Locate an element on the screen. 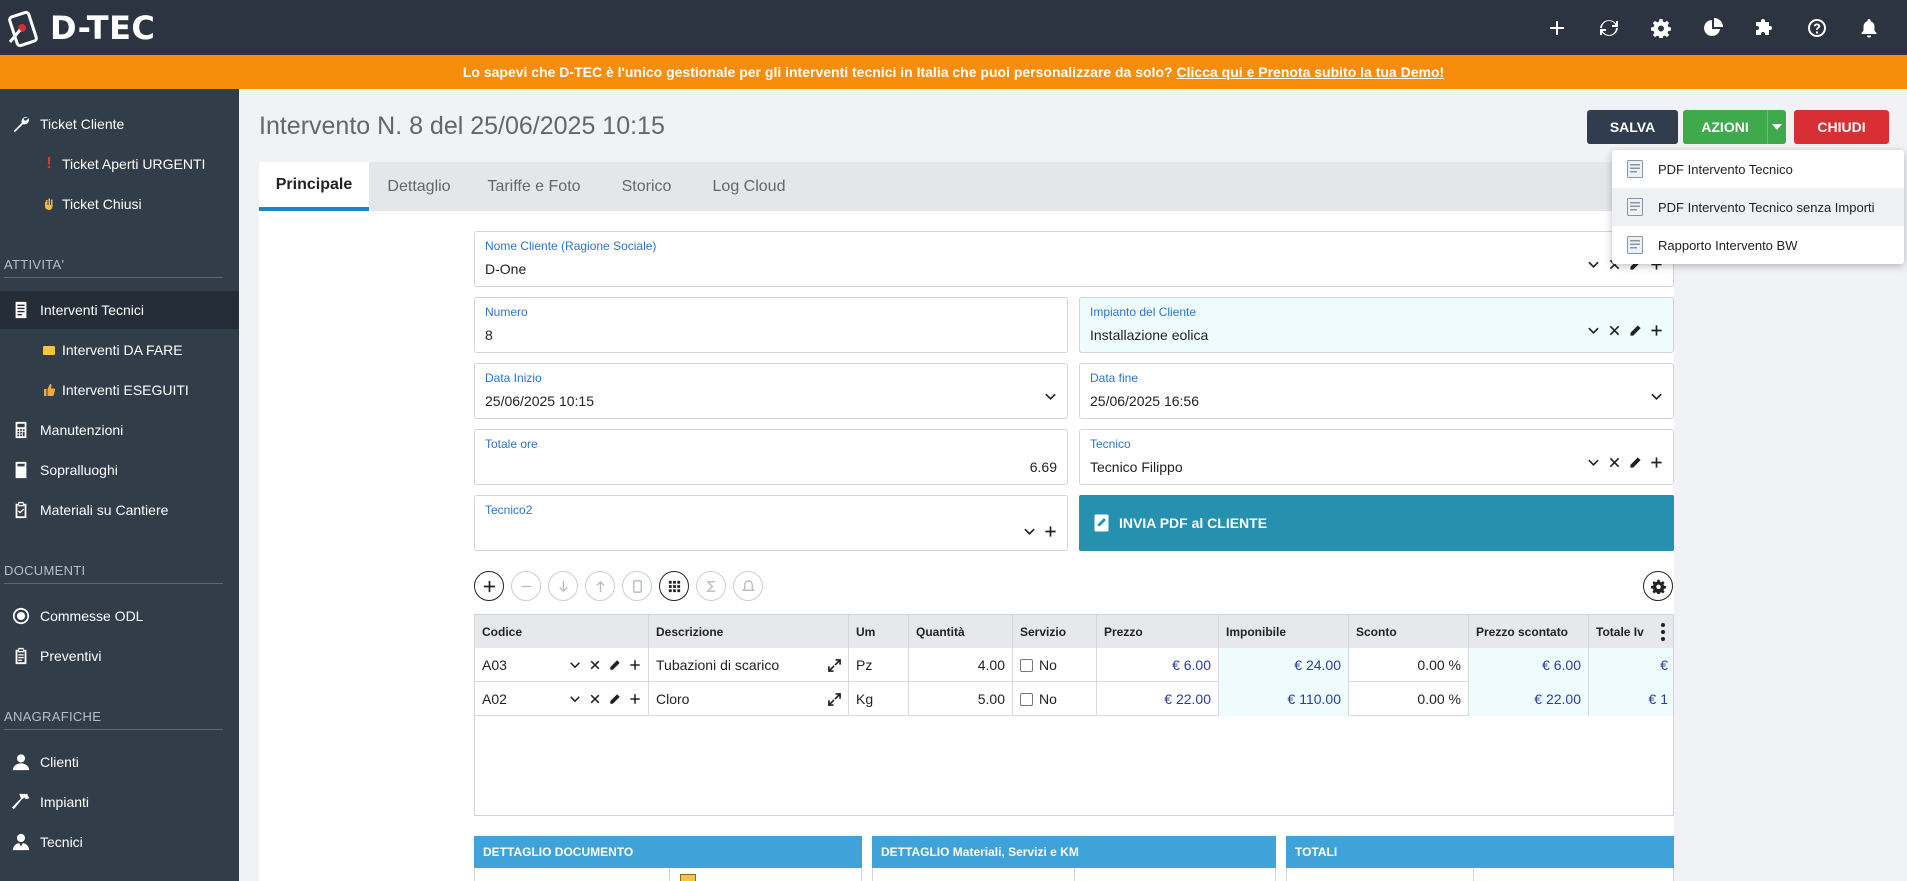 The image size is (1907, 881). cell-prezzo-scontato: € 22.00 is located at coordinates (1529, 699).